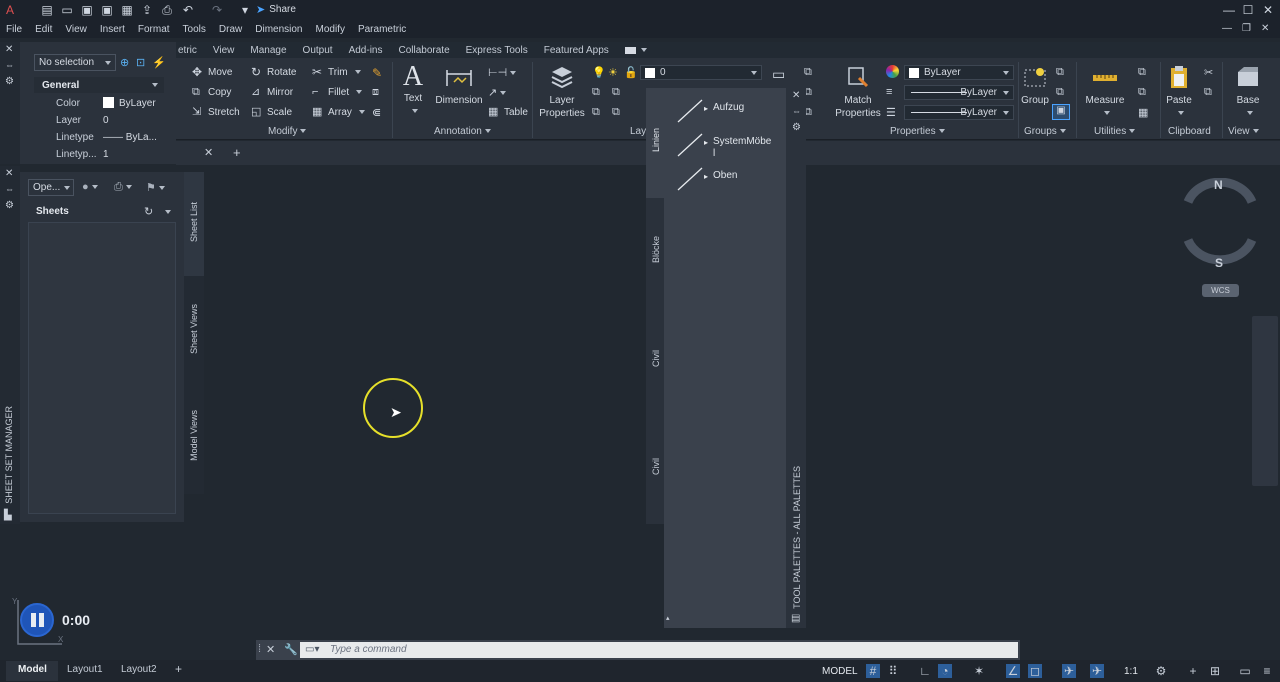  What do you see at coordinates (155, 187) in the screenshot?
I see `sheet-options-icon: ⚑` at bounding box center [155, 187].